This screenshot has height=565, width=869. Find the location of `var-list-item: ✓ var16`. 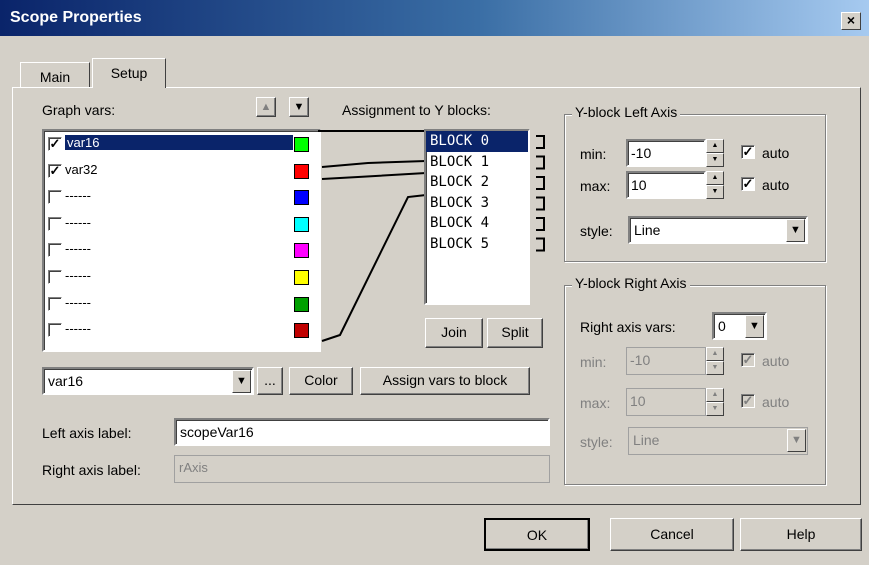

var-list-item: ✓ var16 is located at coordinates (181, 144).